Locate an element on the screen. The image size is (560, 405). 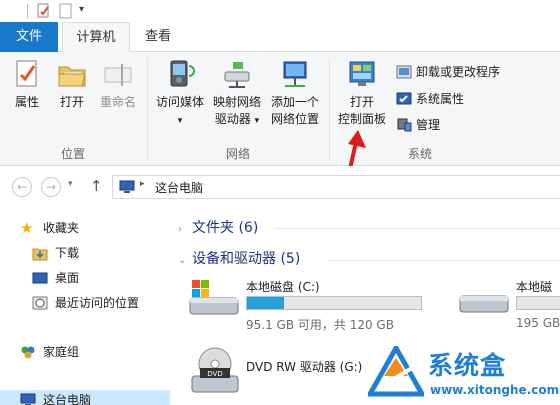
control-panel-icon is located at coordinates (362, 73).